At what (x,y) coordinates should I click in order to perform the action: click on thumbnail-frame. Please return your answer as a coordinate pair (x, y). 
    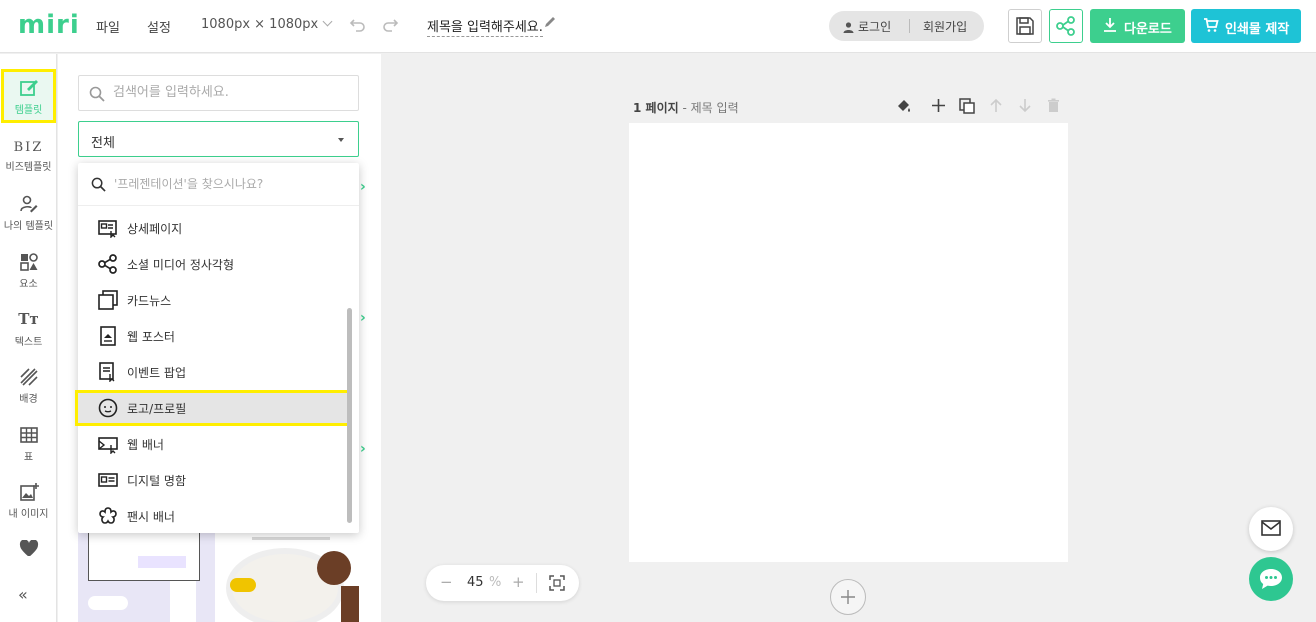
    Looking at the image, I should click on (144, 553).